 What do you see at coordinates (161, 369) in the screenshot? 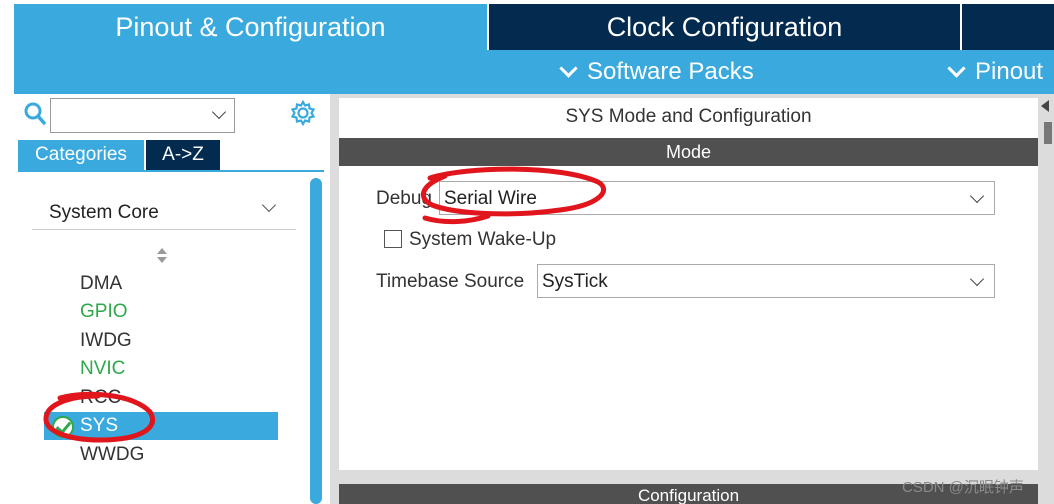
I see `list-item-nvic: NVIC` at bounding box center [161, 369].